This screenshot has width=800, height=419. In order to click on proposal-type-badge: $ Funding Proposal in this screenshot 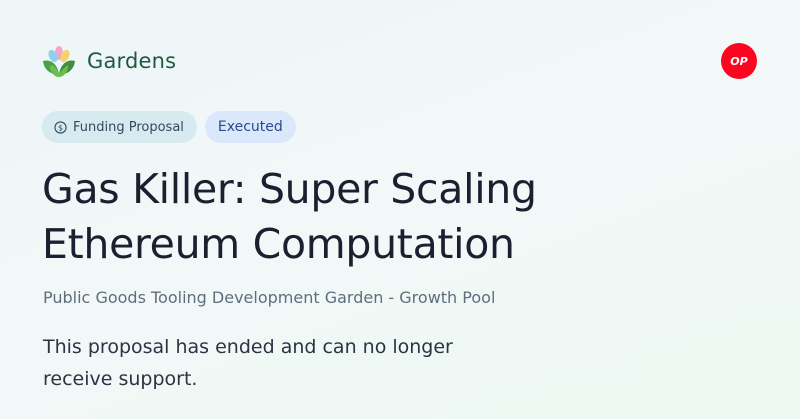, I will do `click(119, 127)`.